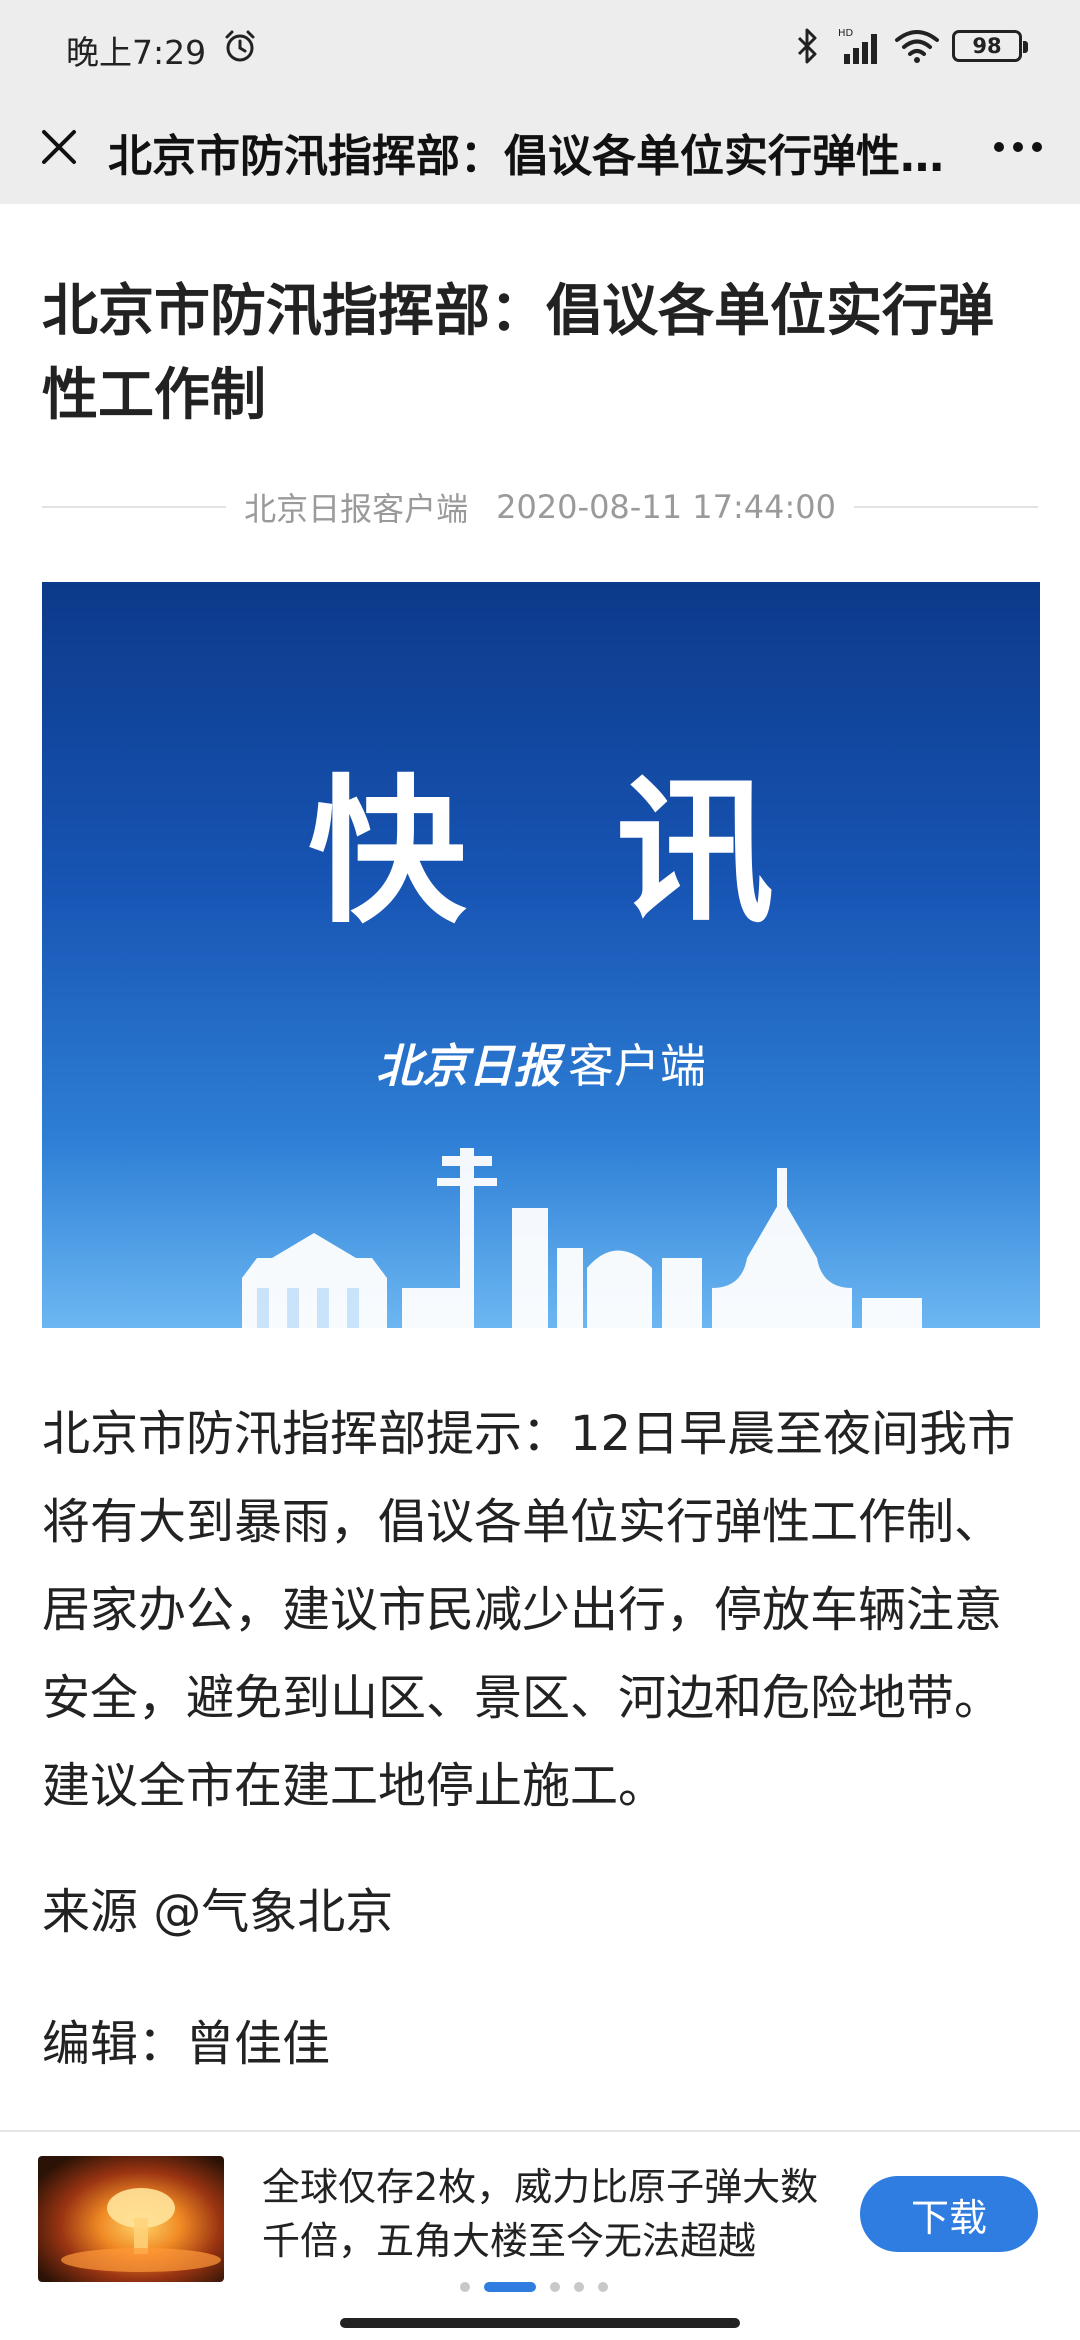 Image resolution: width=1080 pixels, height=2340 pixels. I want to click on carousel-indicator, so click(534, 2287).